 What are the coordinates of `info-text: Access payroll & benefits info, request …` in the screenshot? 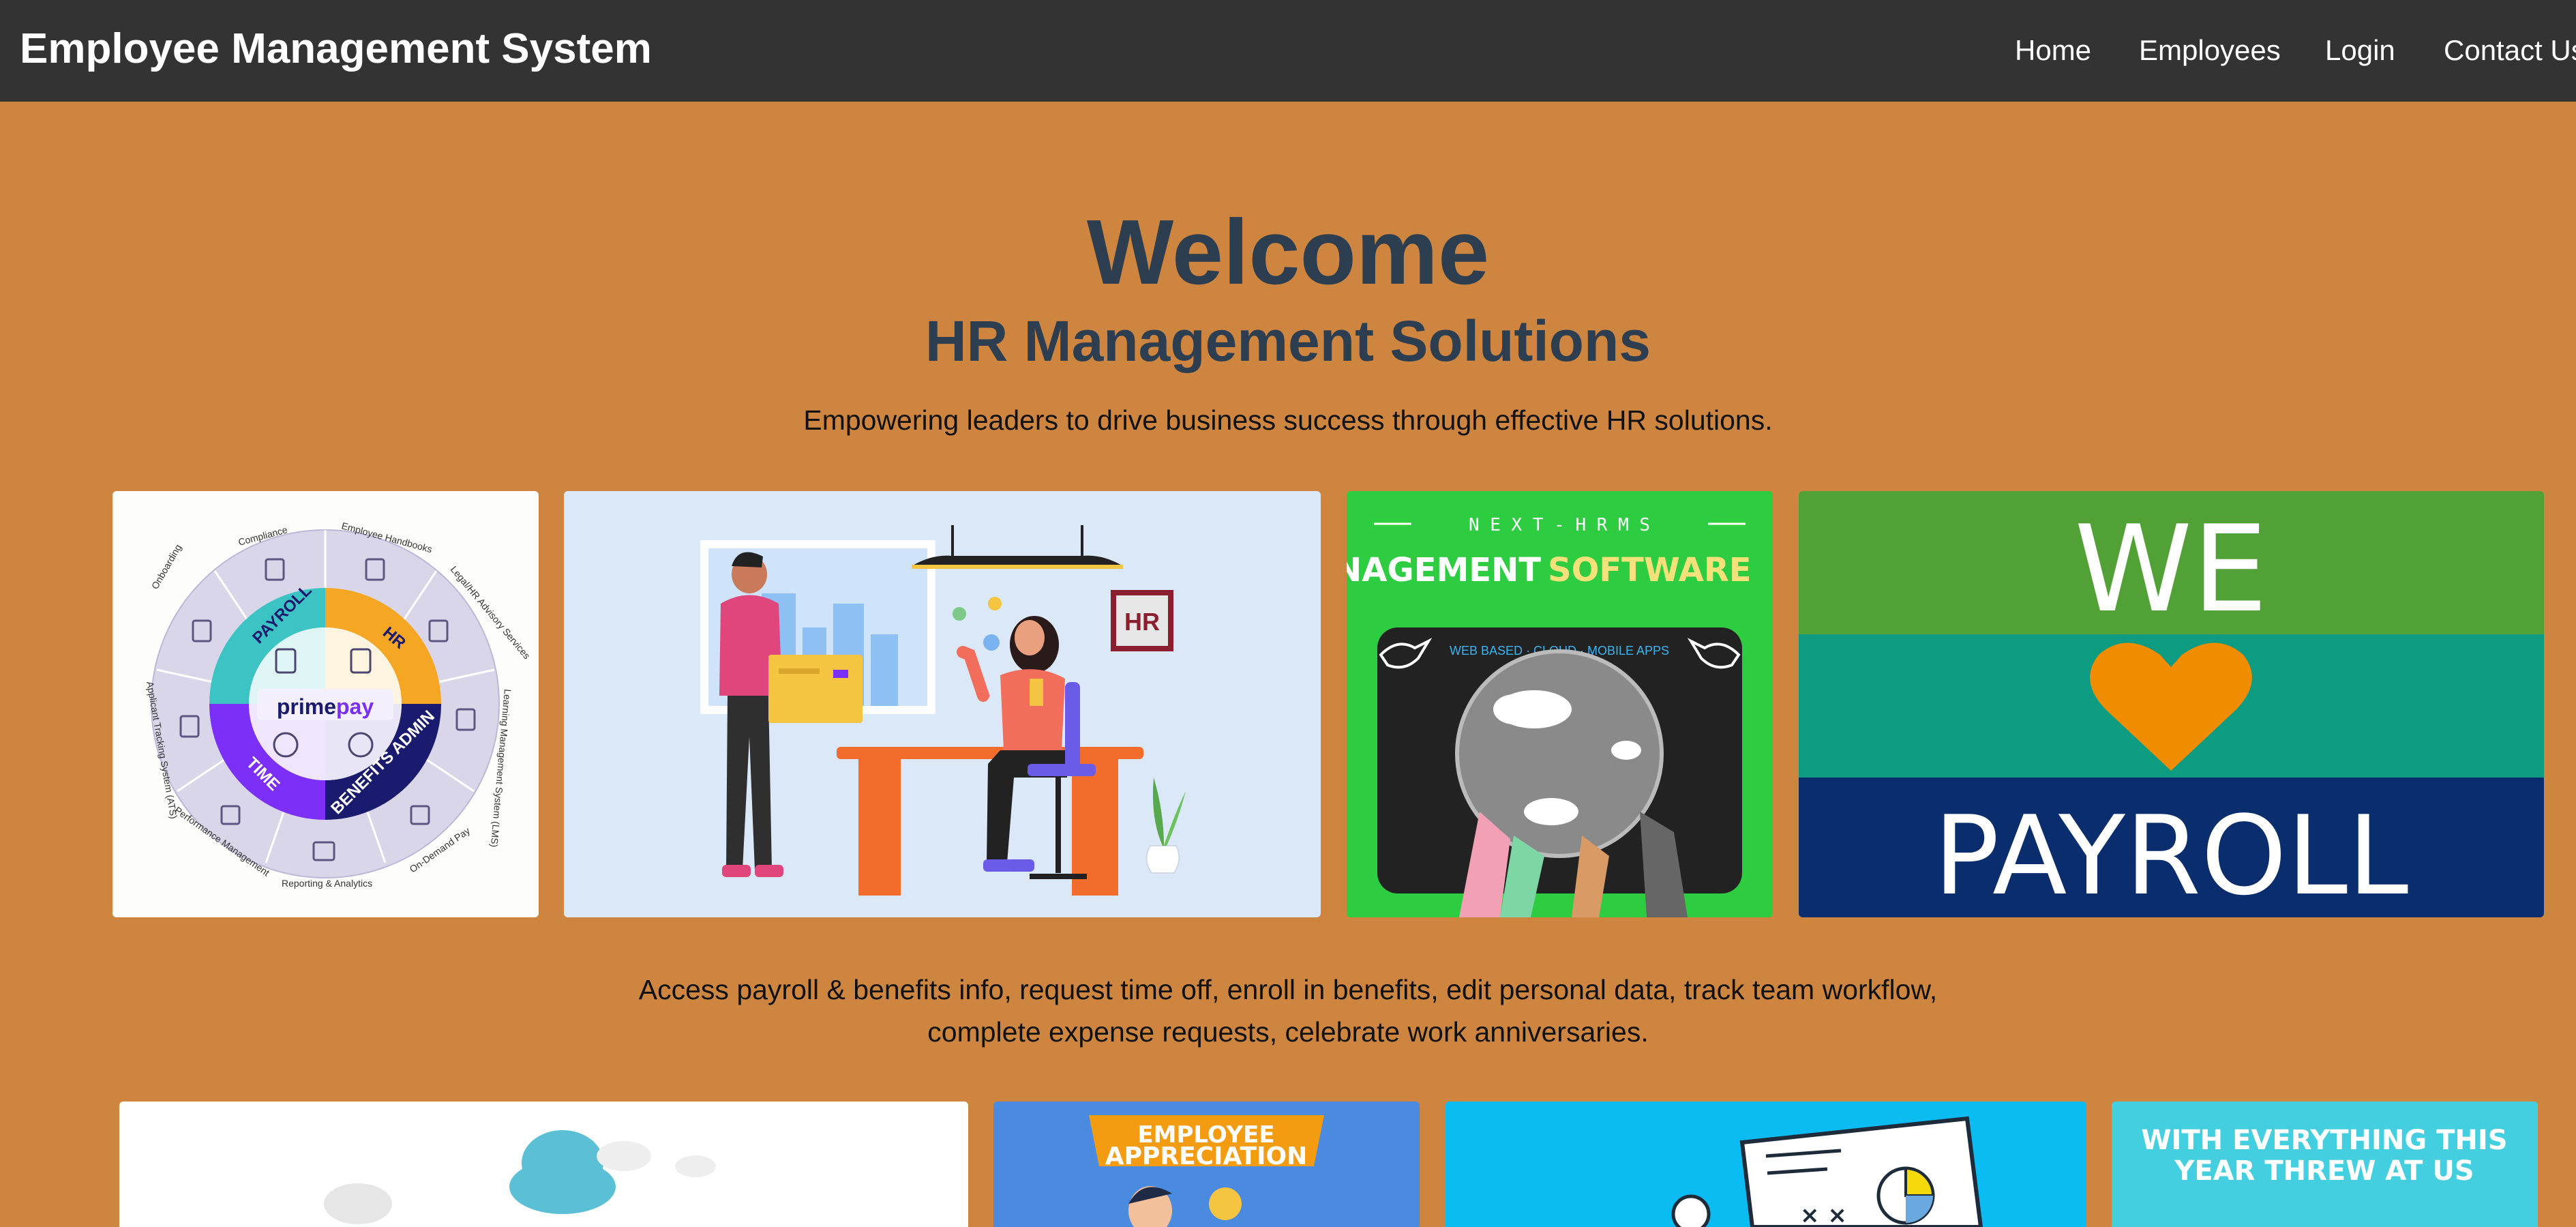 It's located at (1288, 1011).